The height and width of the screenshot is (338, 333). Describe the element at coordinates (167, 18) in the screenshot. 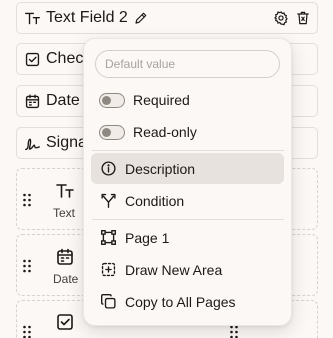

I see `active-field-row: Text Field 2` at that location.